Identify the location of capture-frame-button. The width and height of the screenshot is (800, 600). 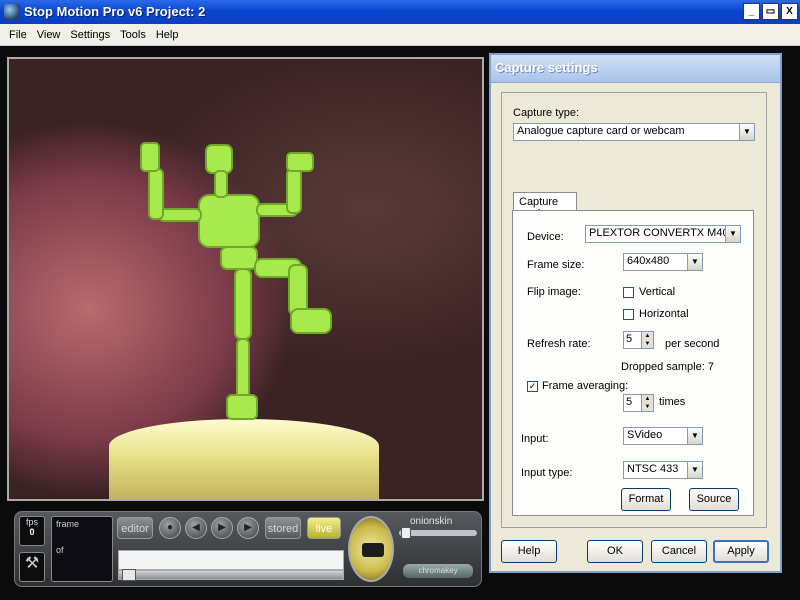
(371, 549).